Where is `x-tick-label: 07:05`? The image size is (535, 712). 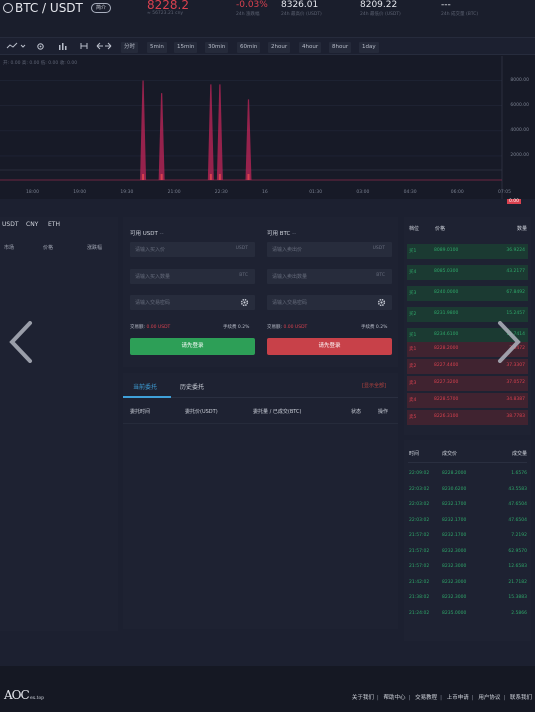 x-tick-label: 07:05 is located at coordinates (504, 192).